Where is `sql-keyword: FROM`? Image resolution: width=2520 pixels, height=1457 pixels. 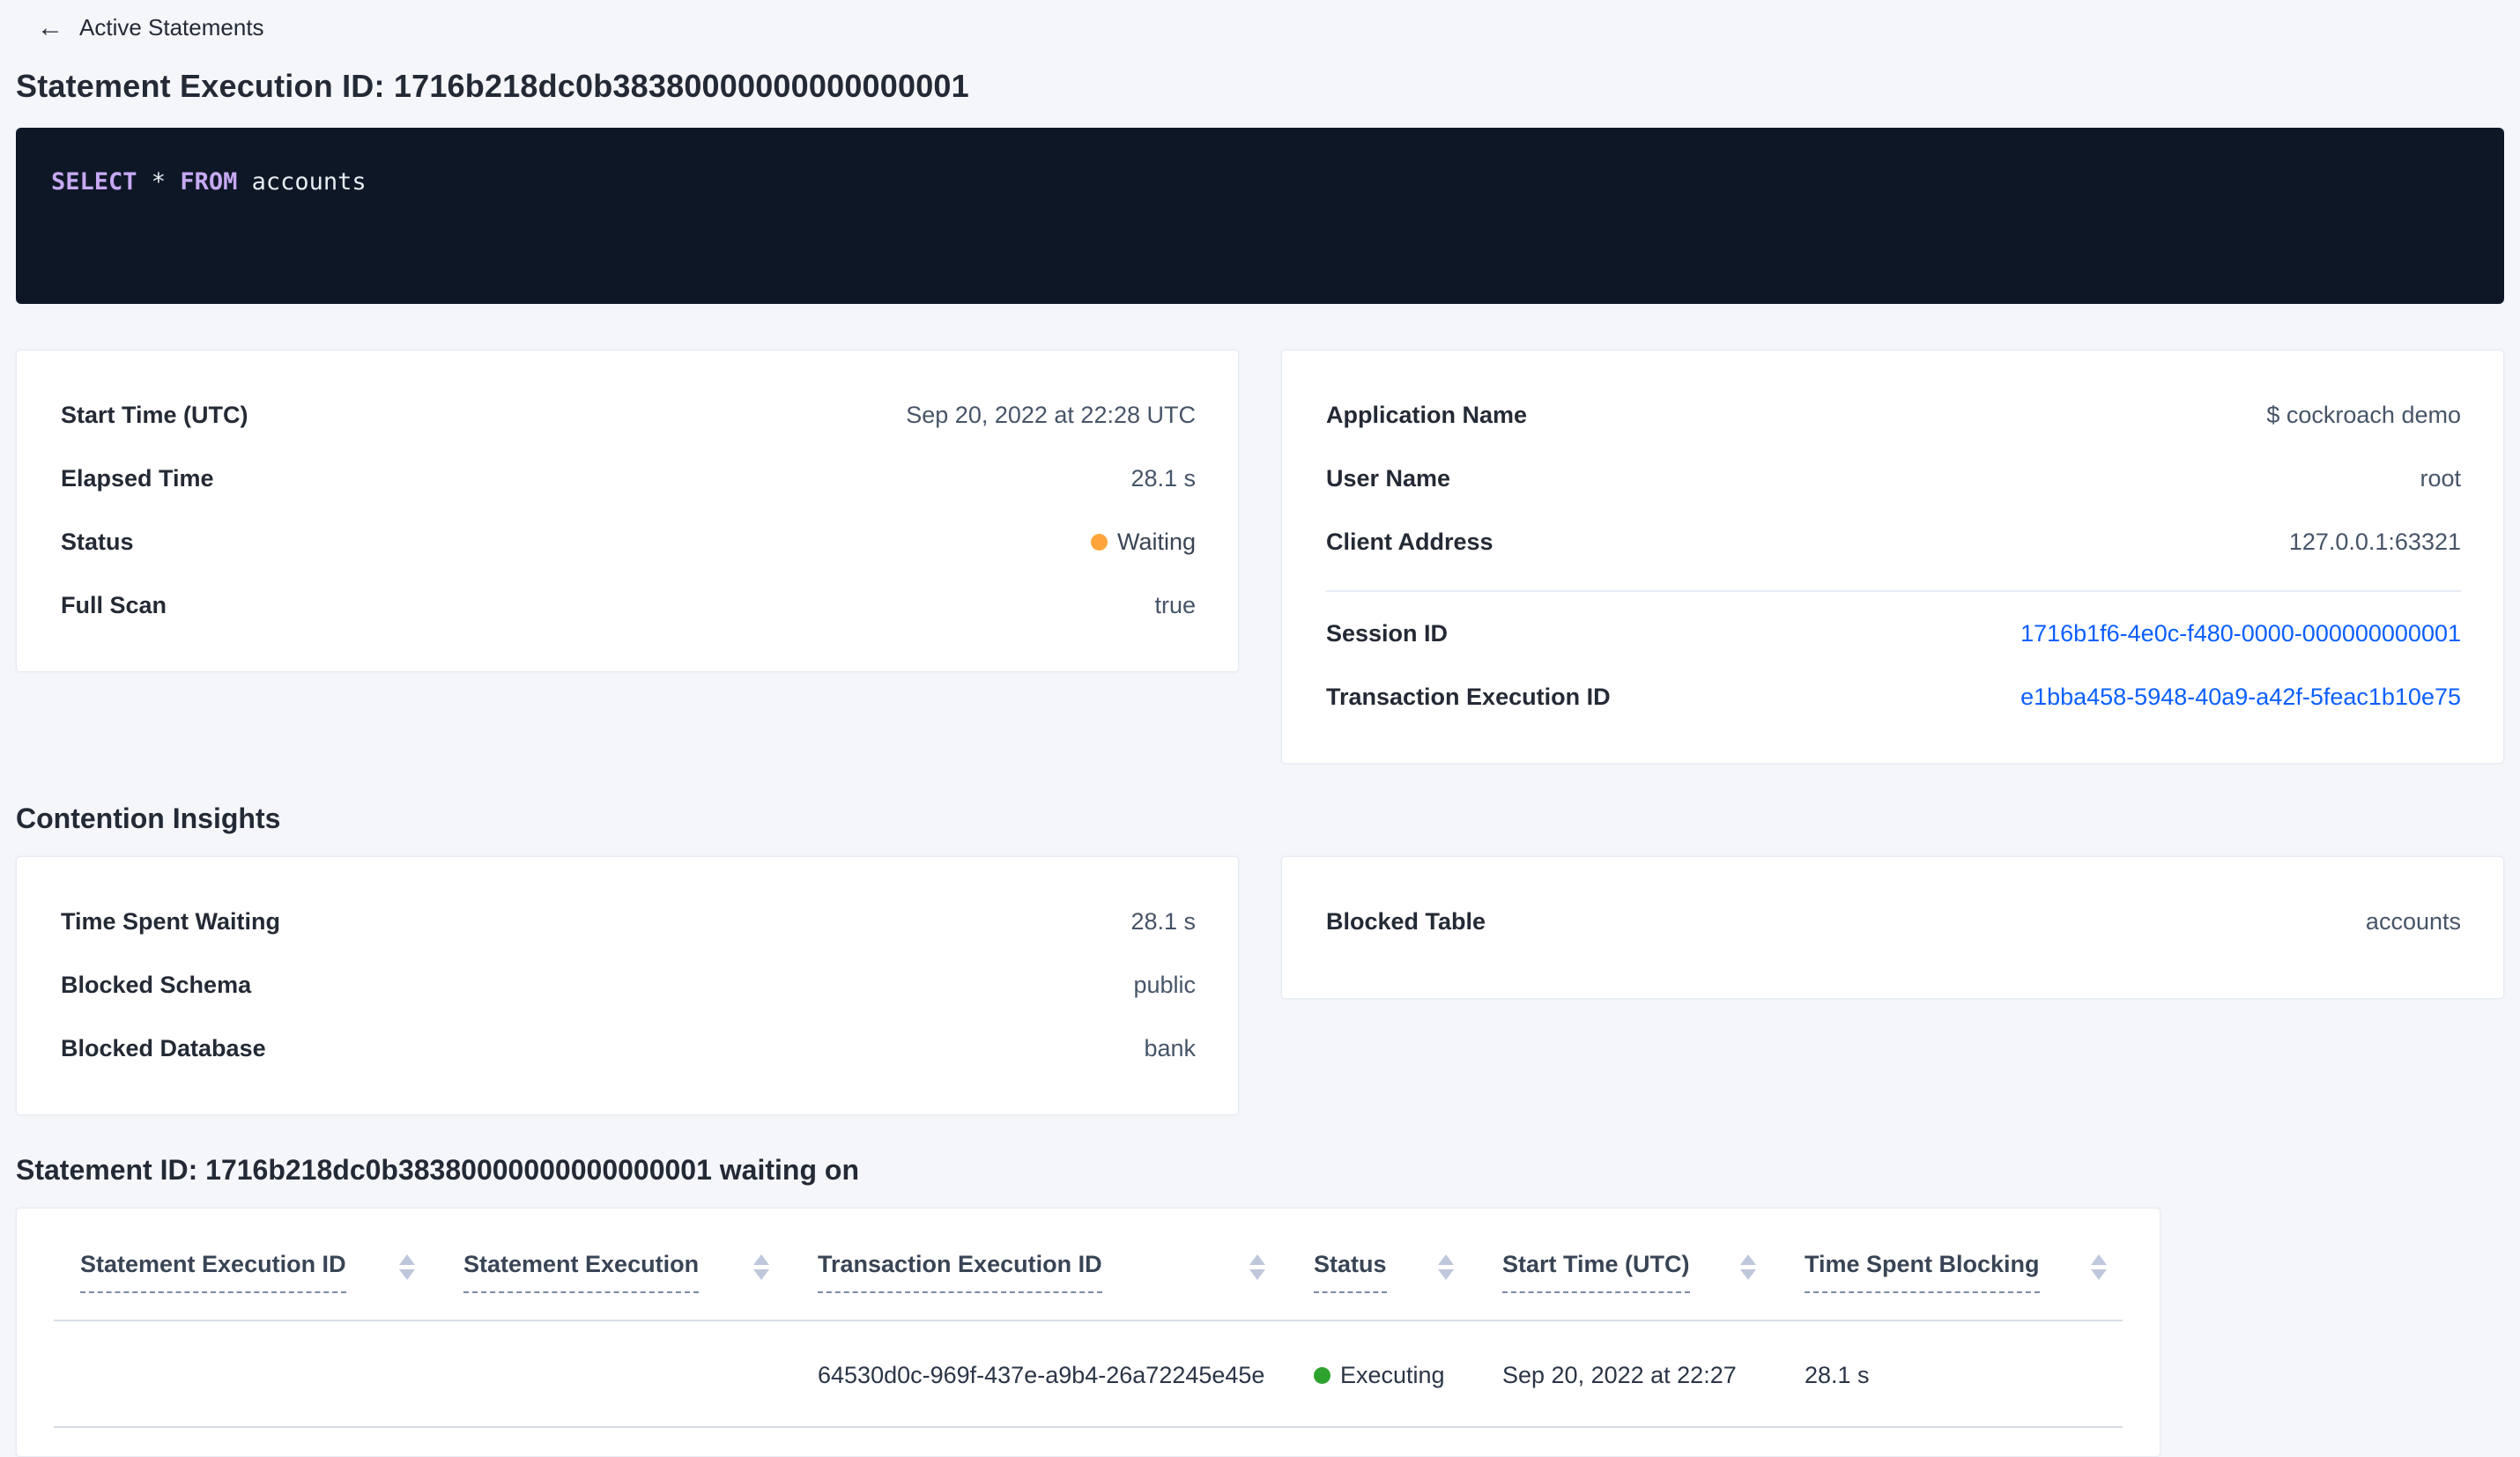
sql-keyword: FROM is located at coordinates (209, 182).